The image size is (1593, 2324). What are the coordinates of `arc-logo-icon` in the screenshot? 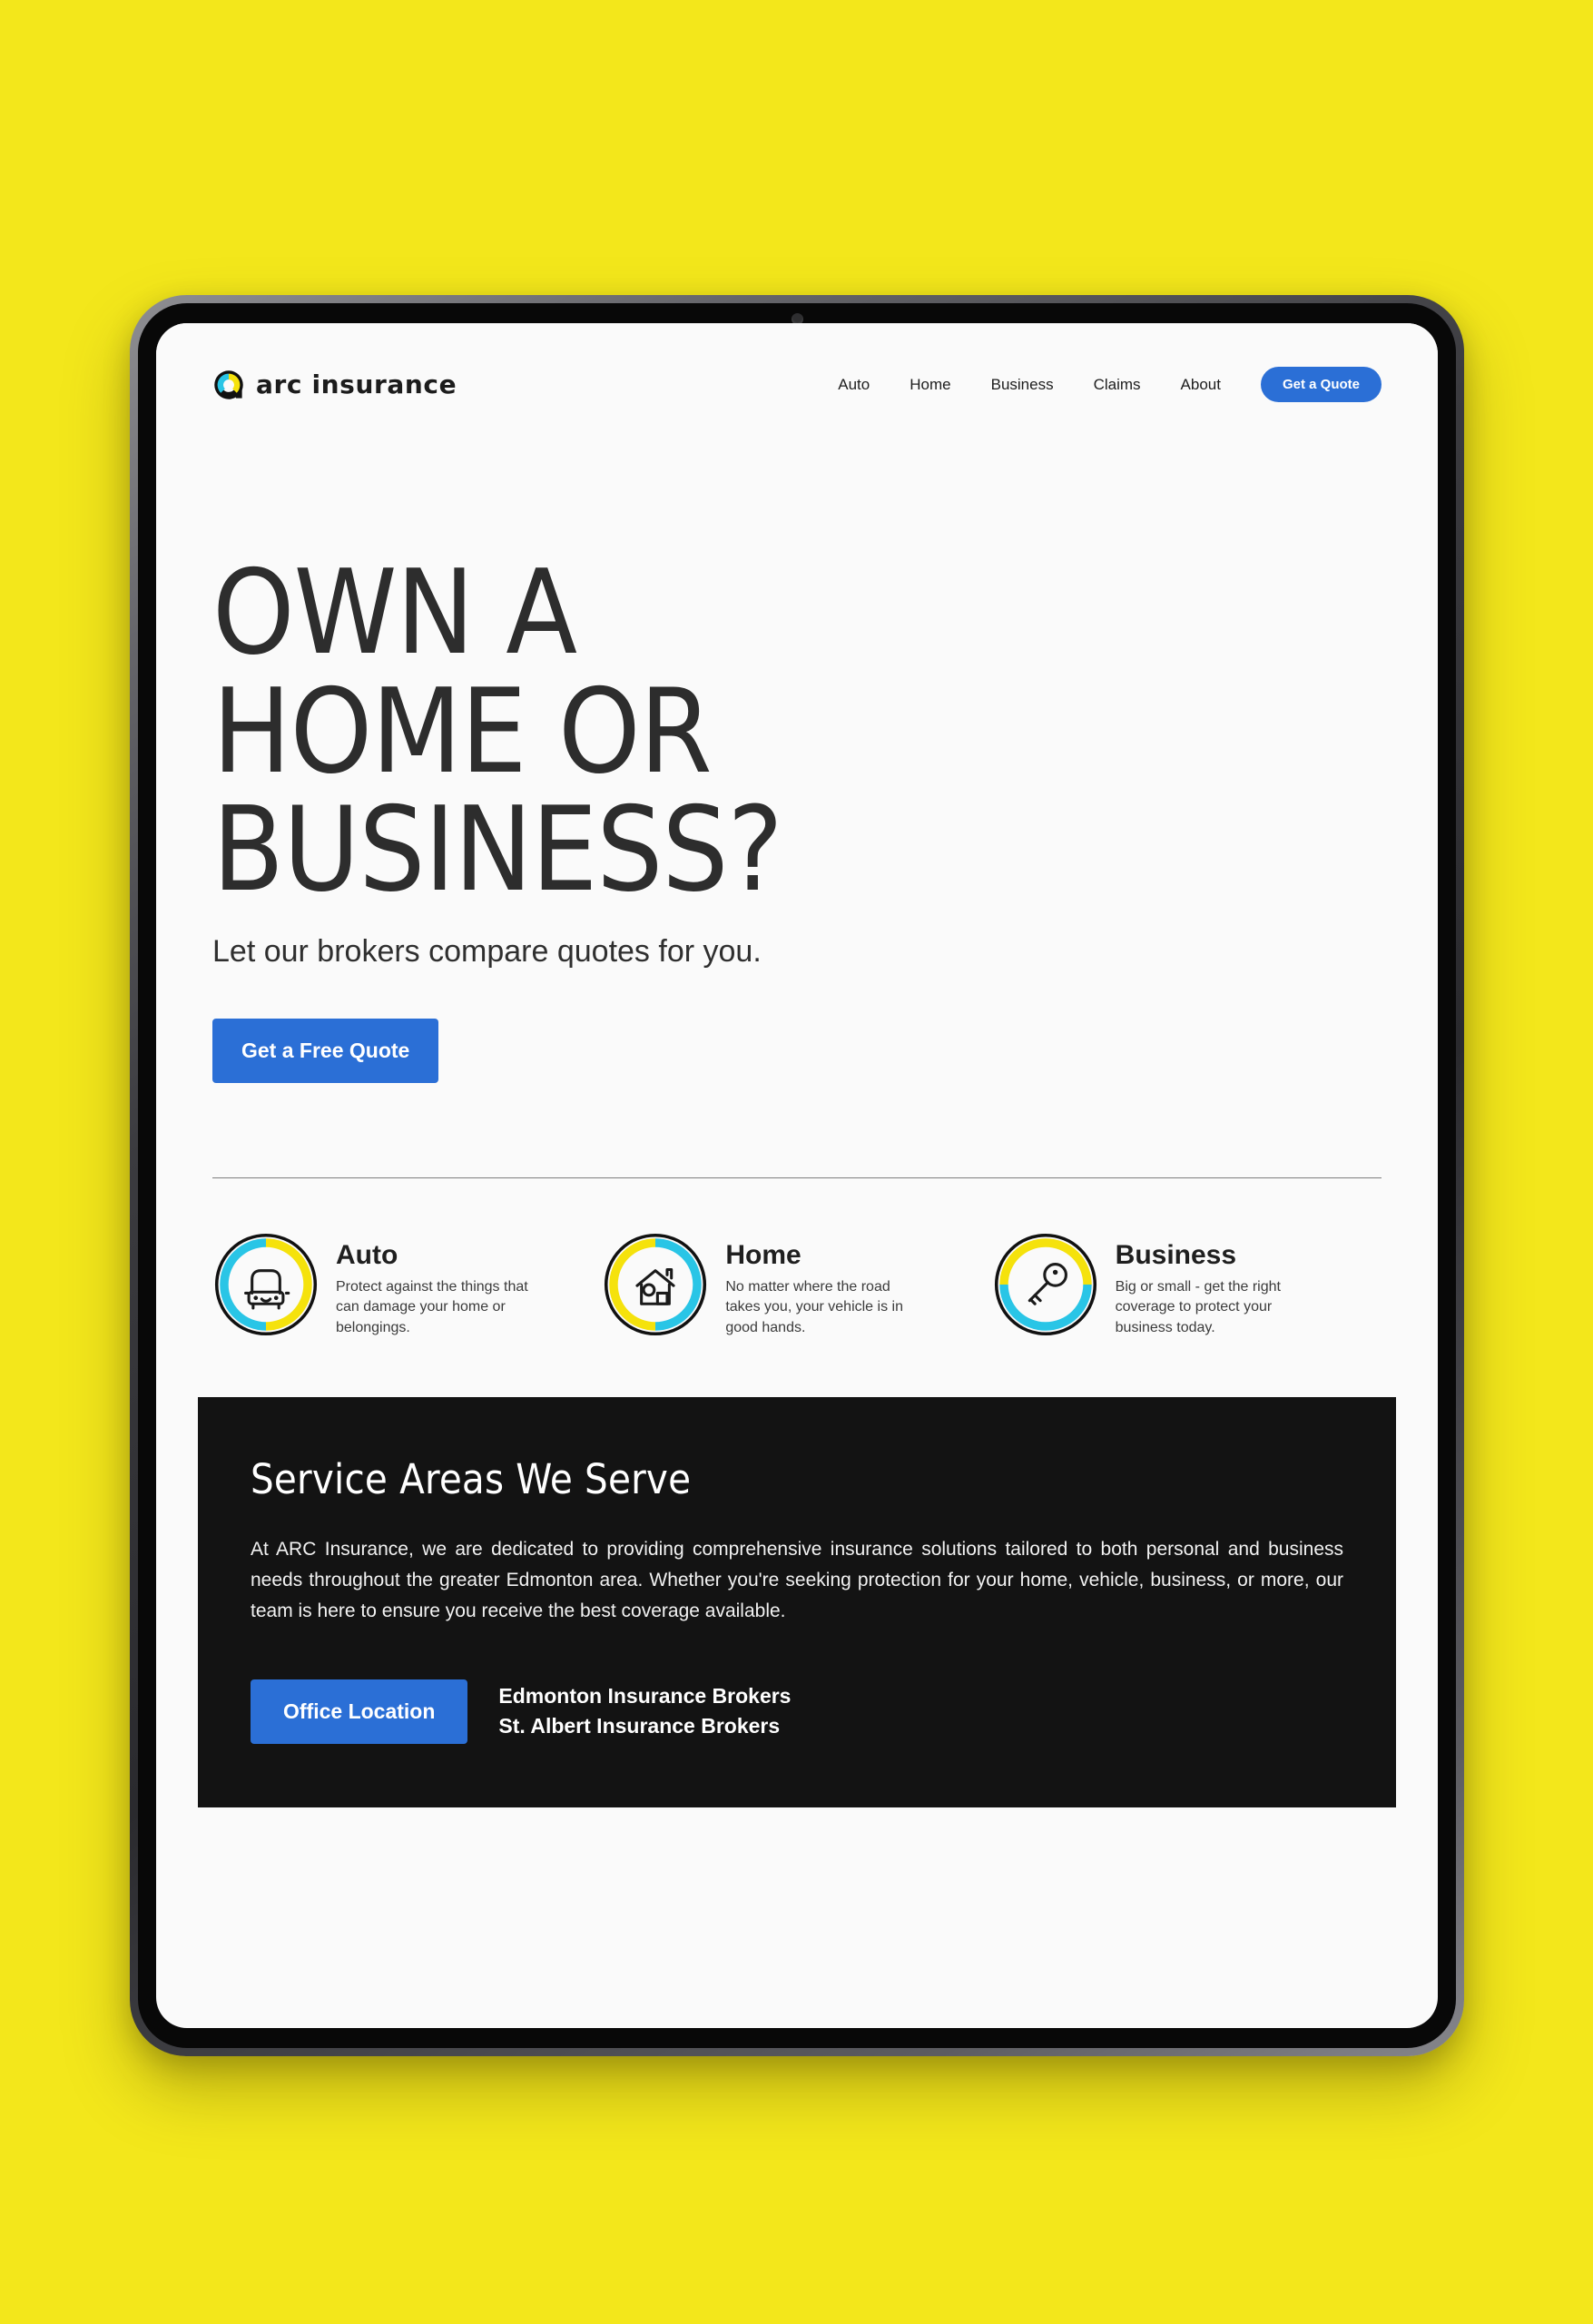 It's located at (228, 384).